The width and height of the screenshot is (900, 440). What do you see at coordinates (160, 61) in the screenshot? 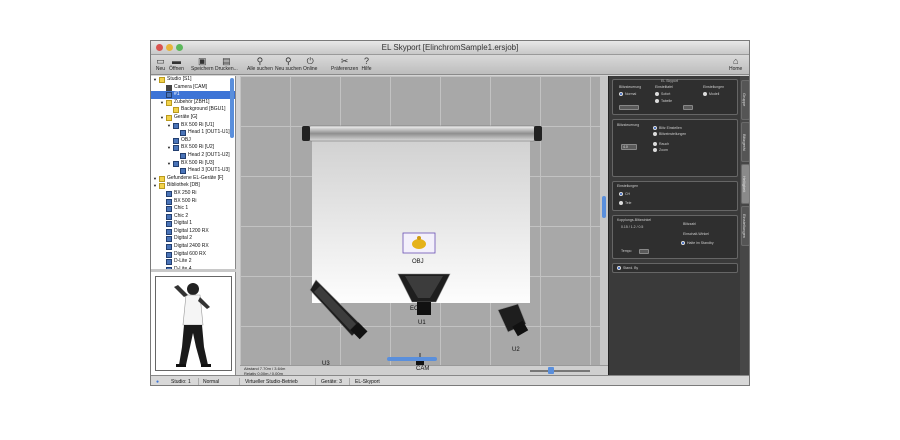
I see `new-doc-icon: ▭` at bounding box center [160, 61].